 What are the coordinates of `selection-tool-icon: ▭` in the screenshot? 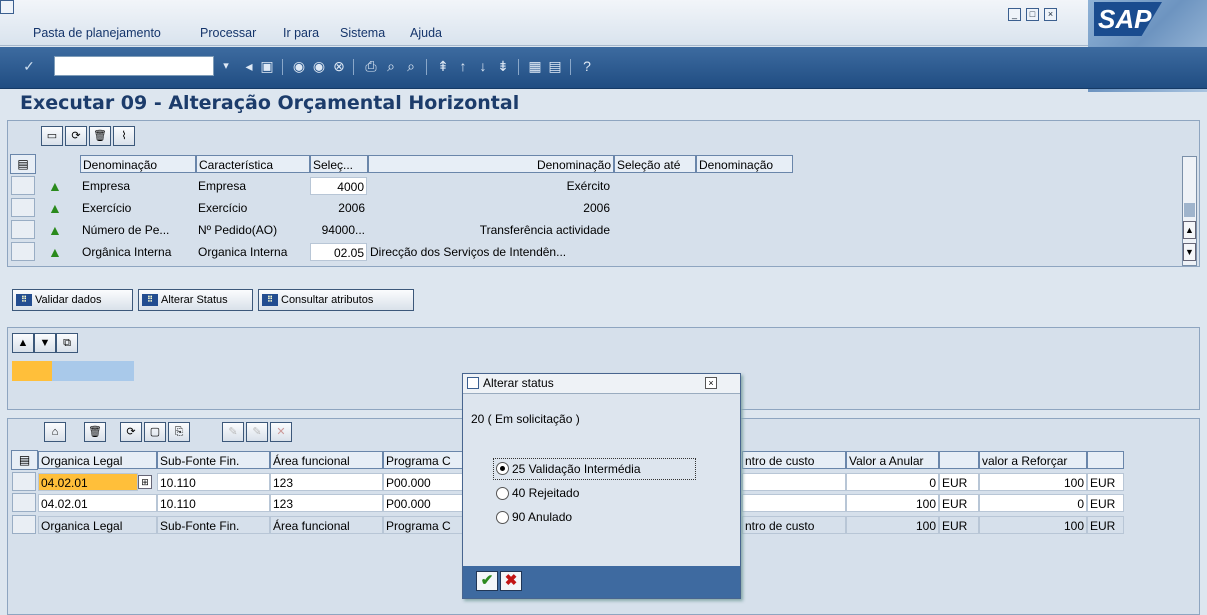 It's located at (52, 136).